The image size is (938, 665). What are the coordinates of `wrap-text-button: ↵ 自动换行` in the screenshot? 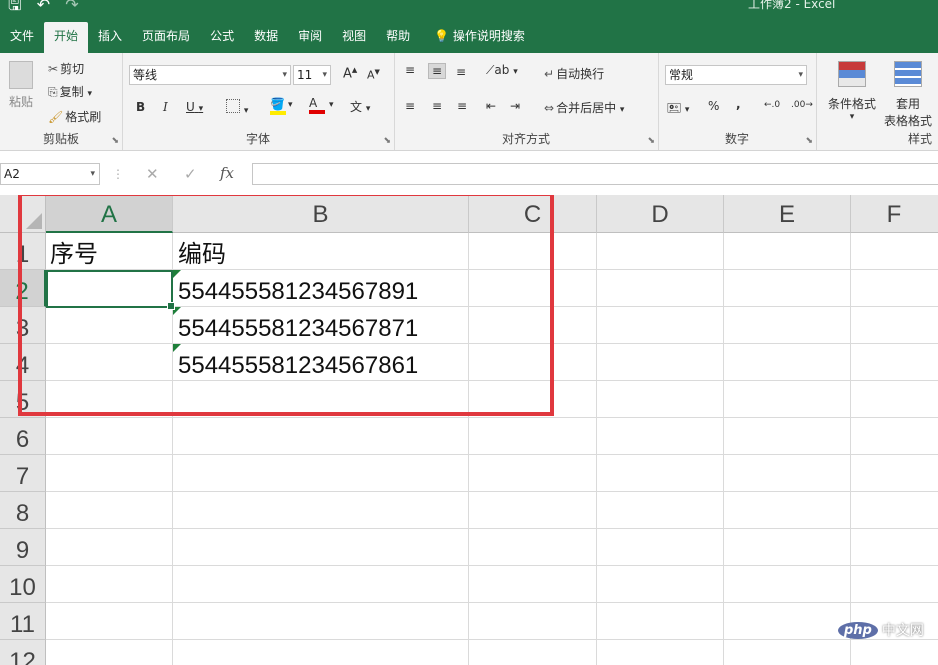 It's located at (574, 73).